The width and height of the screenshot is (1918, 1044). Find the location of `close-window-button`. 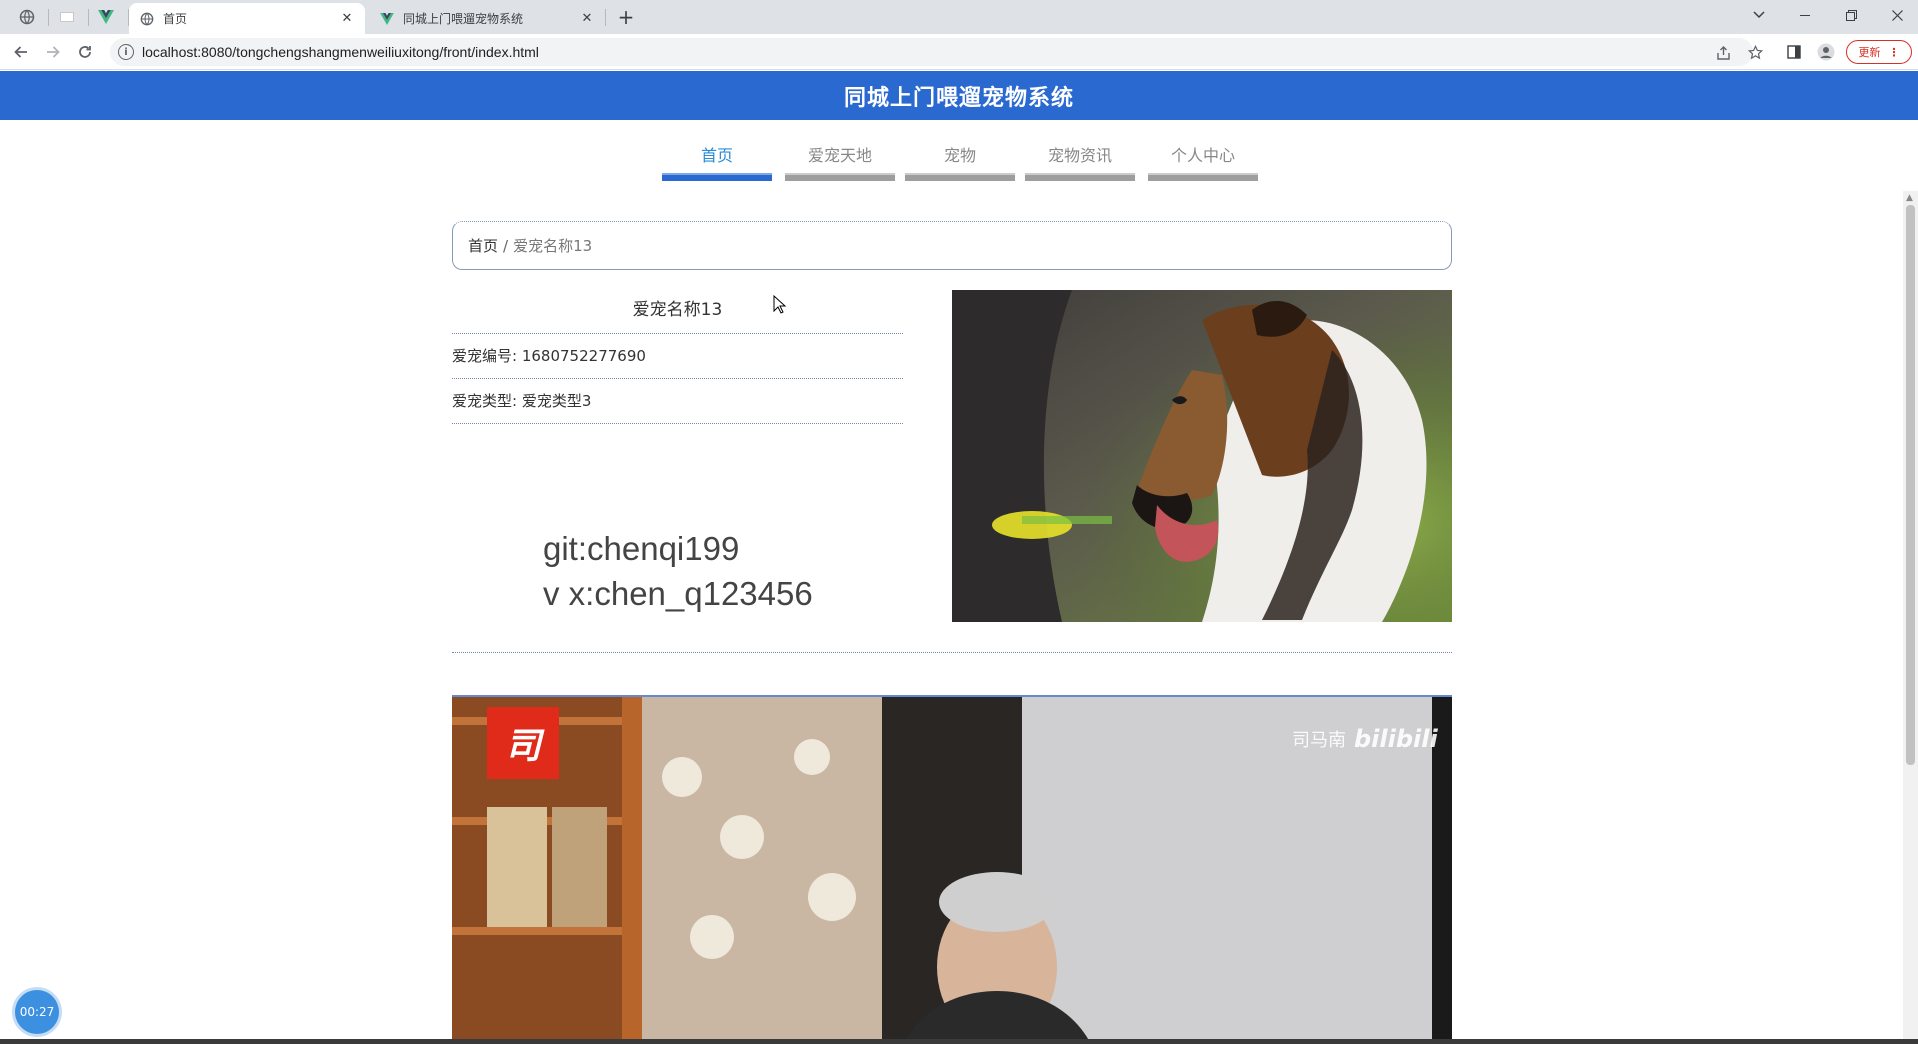

close-window-button is located at coordinates (1896, 15).